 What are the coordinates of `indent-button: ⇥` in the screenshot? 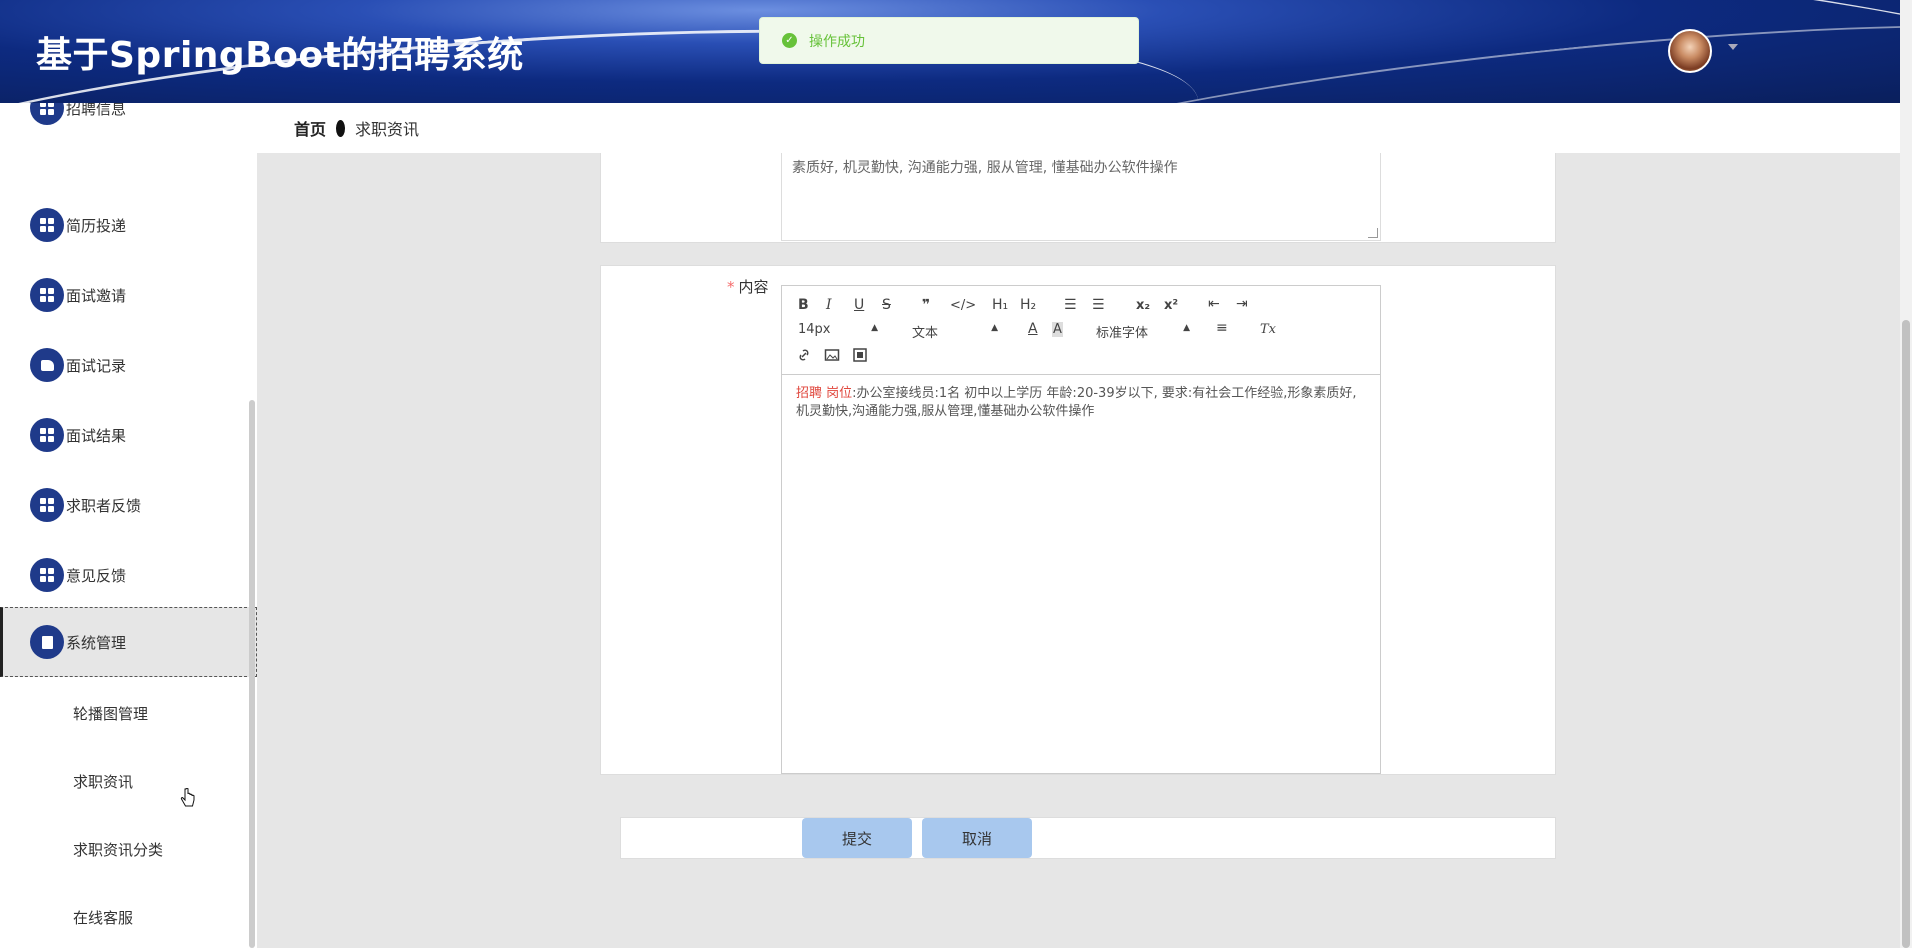 It's located at (1242, 304).